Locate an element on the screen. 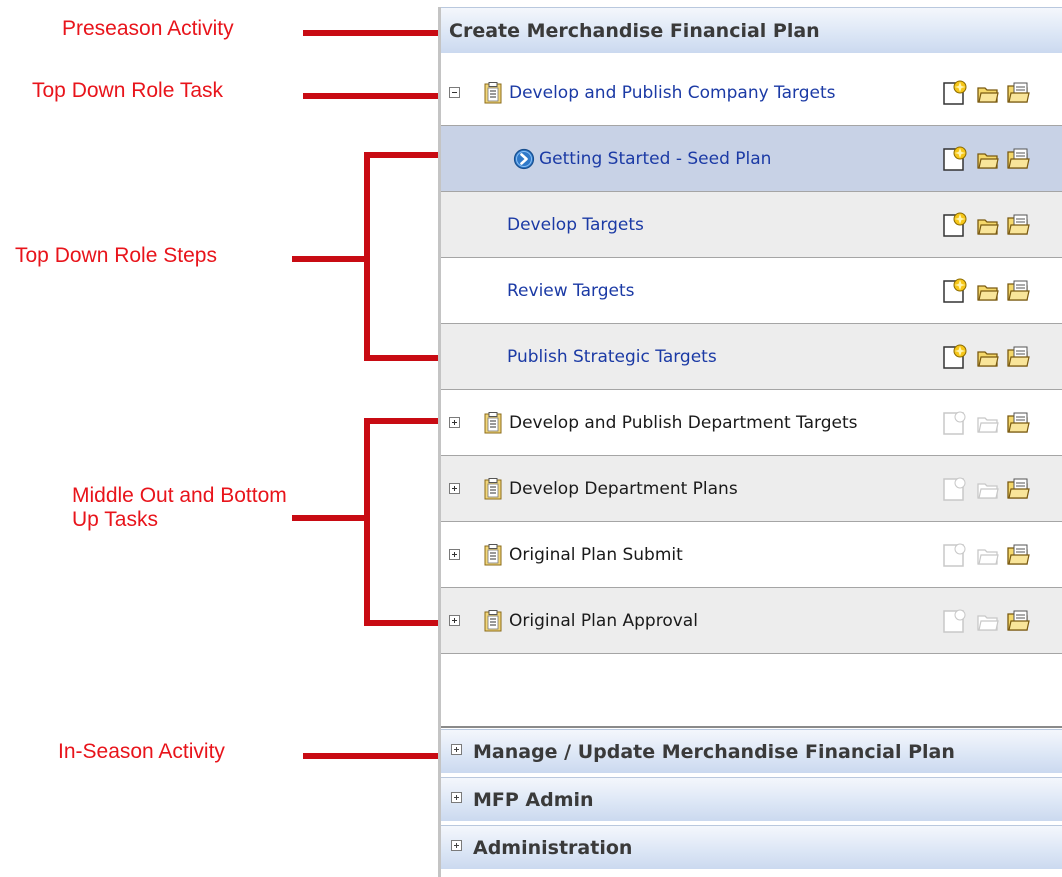 The width and height of the screenshot is (1062, 877). annotation-line-in-season is located at coordinates (371, 756).